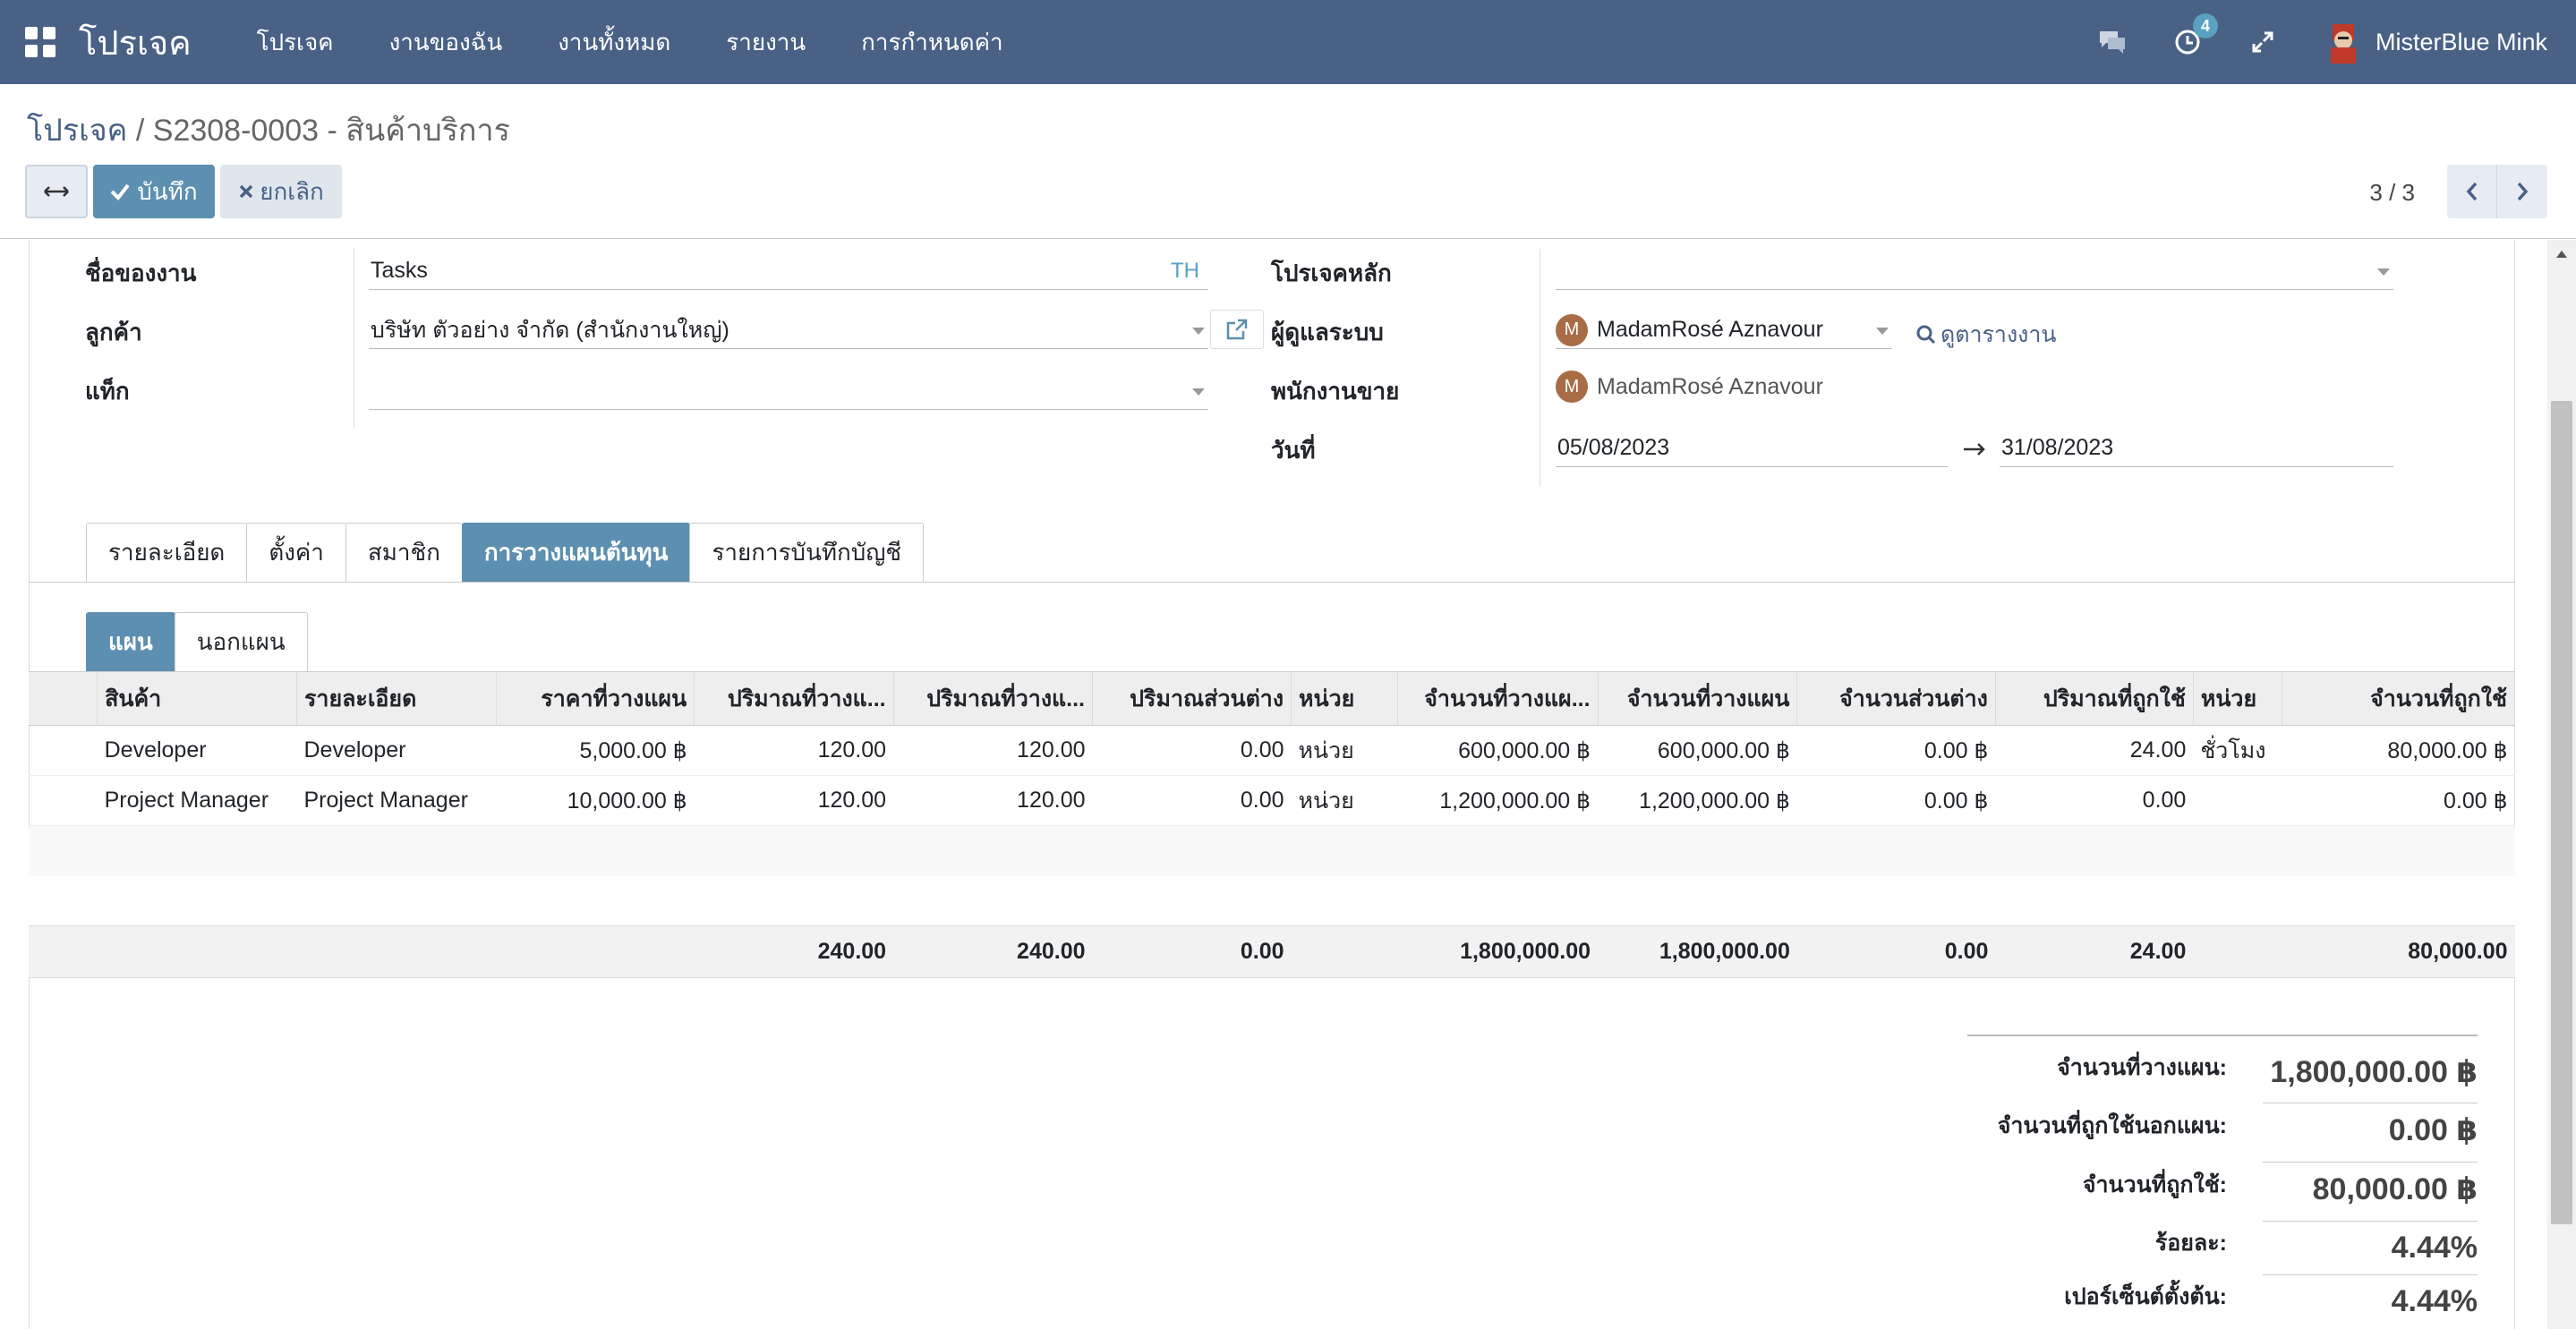  I want to click on cell-planned-price: 10,000.00 ฿, so click(595, 800).